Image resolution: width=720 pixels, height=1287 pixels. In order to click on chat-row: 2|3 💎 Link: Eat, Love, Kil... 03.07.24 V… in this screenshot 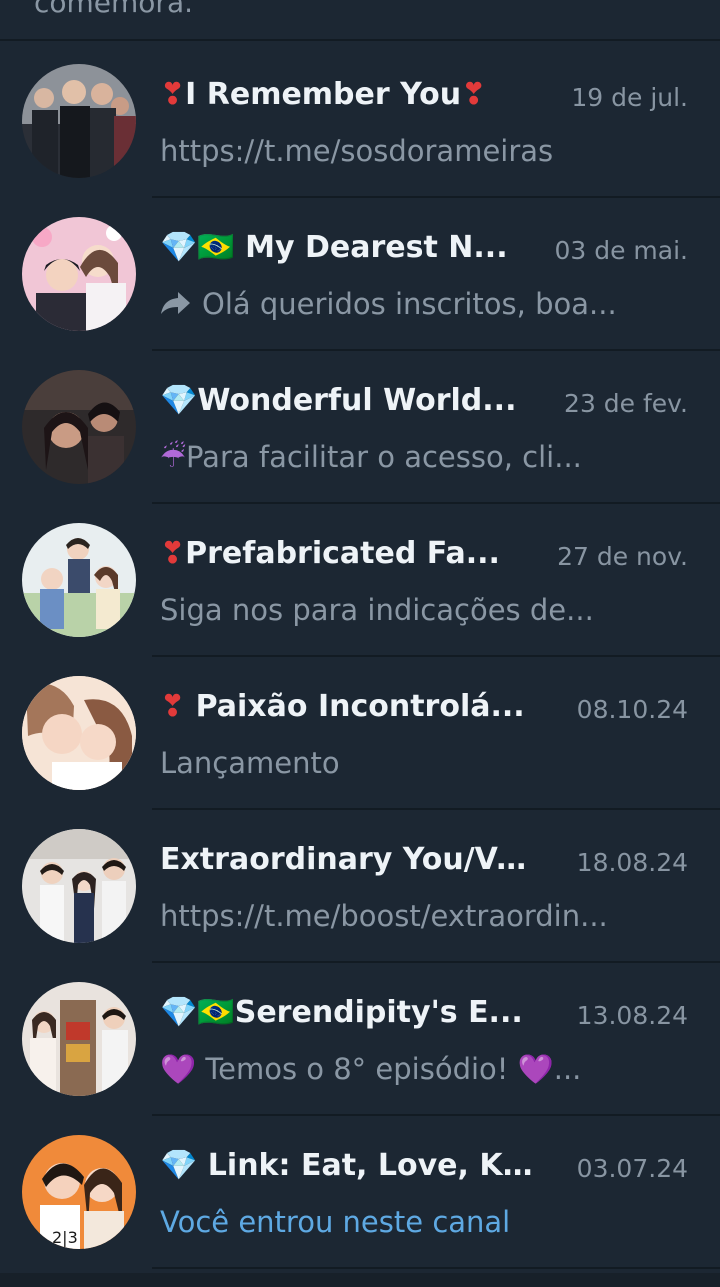, I will do `click(360, 1192)`.